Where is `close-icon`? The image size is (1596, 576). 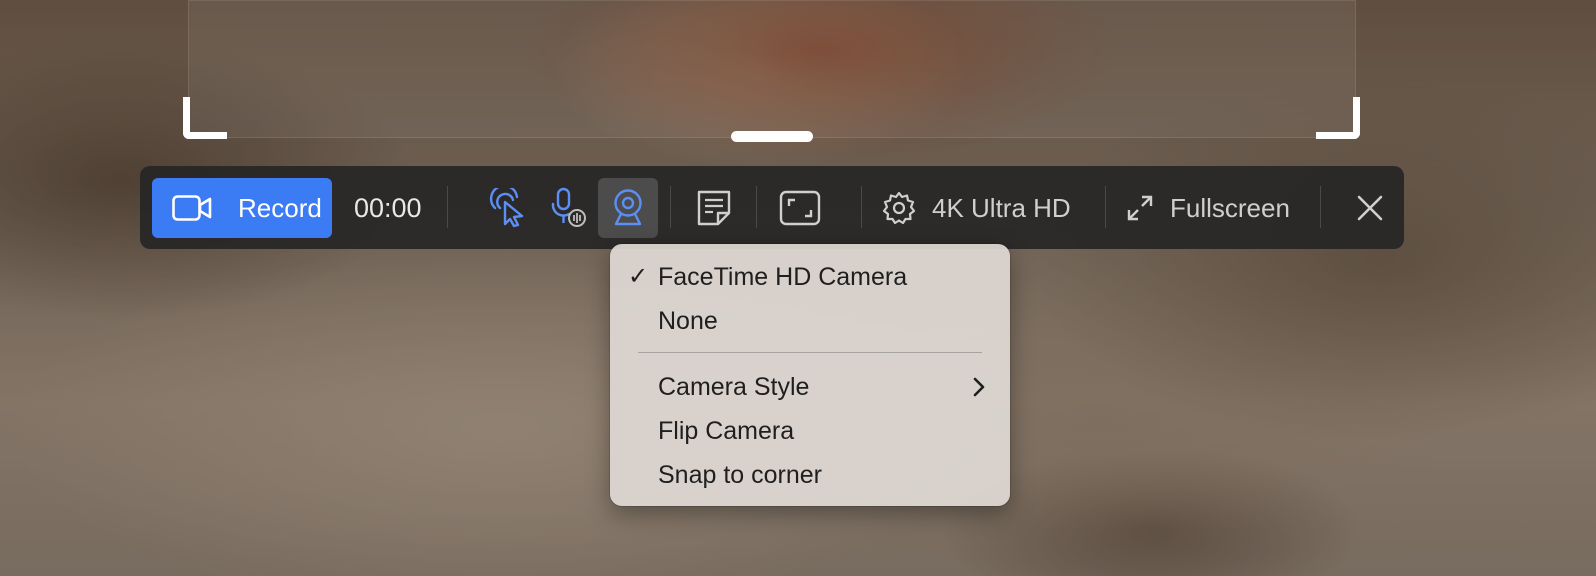 close-icon is located at coordinates (1370, 208).